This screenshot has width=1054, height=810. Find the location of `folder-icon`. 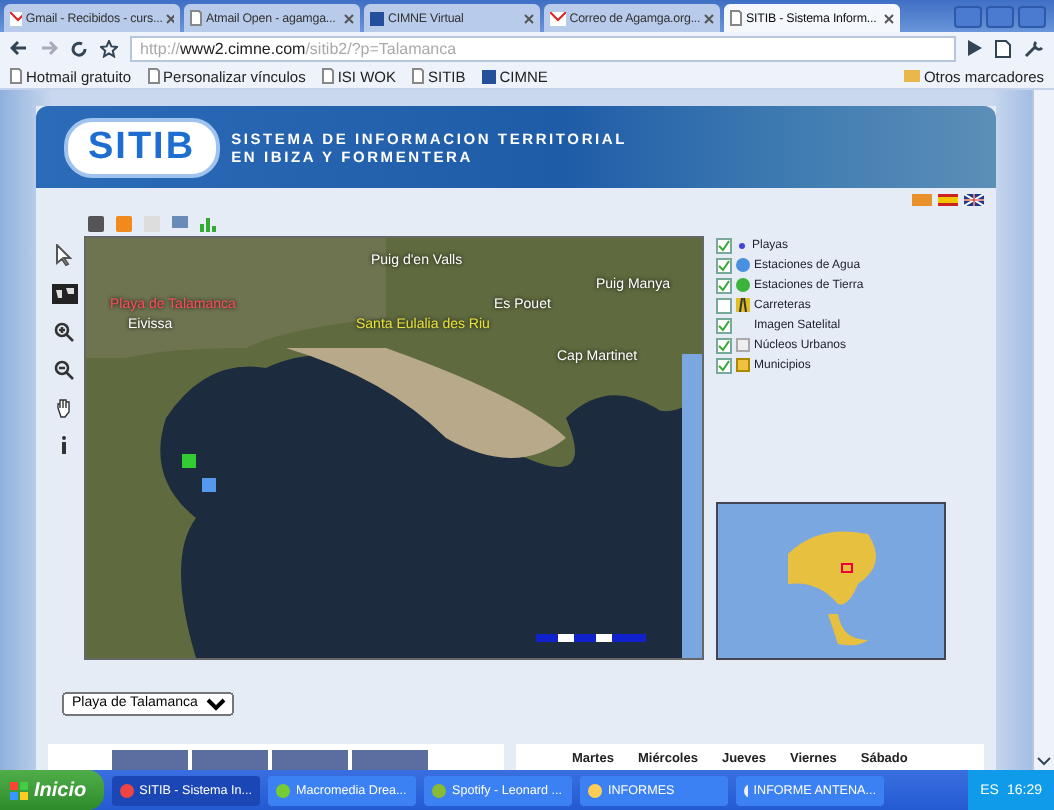

folder-icon is located at coordinates (911, 76).